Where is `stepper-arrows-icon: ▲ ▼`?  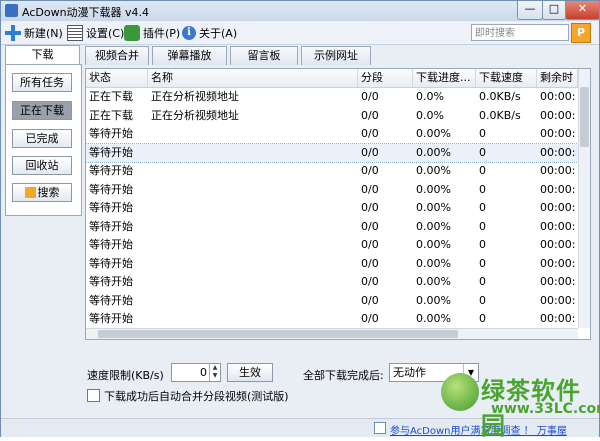
stepper-arrows-icon: ▲ ▼ is located at coordinates (214, 372).